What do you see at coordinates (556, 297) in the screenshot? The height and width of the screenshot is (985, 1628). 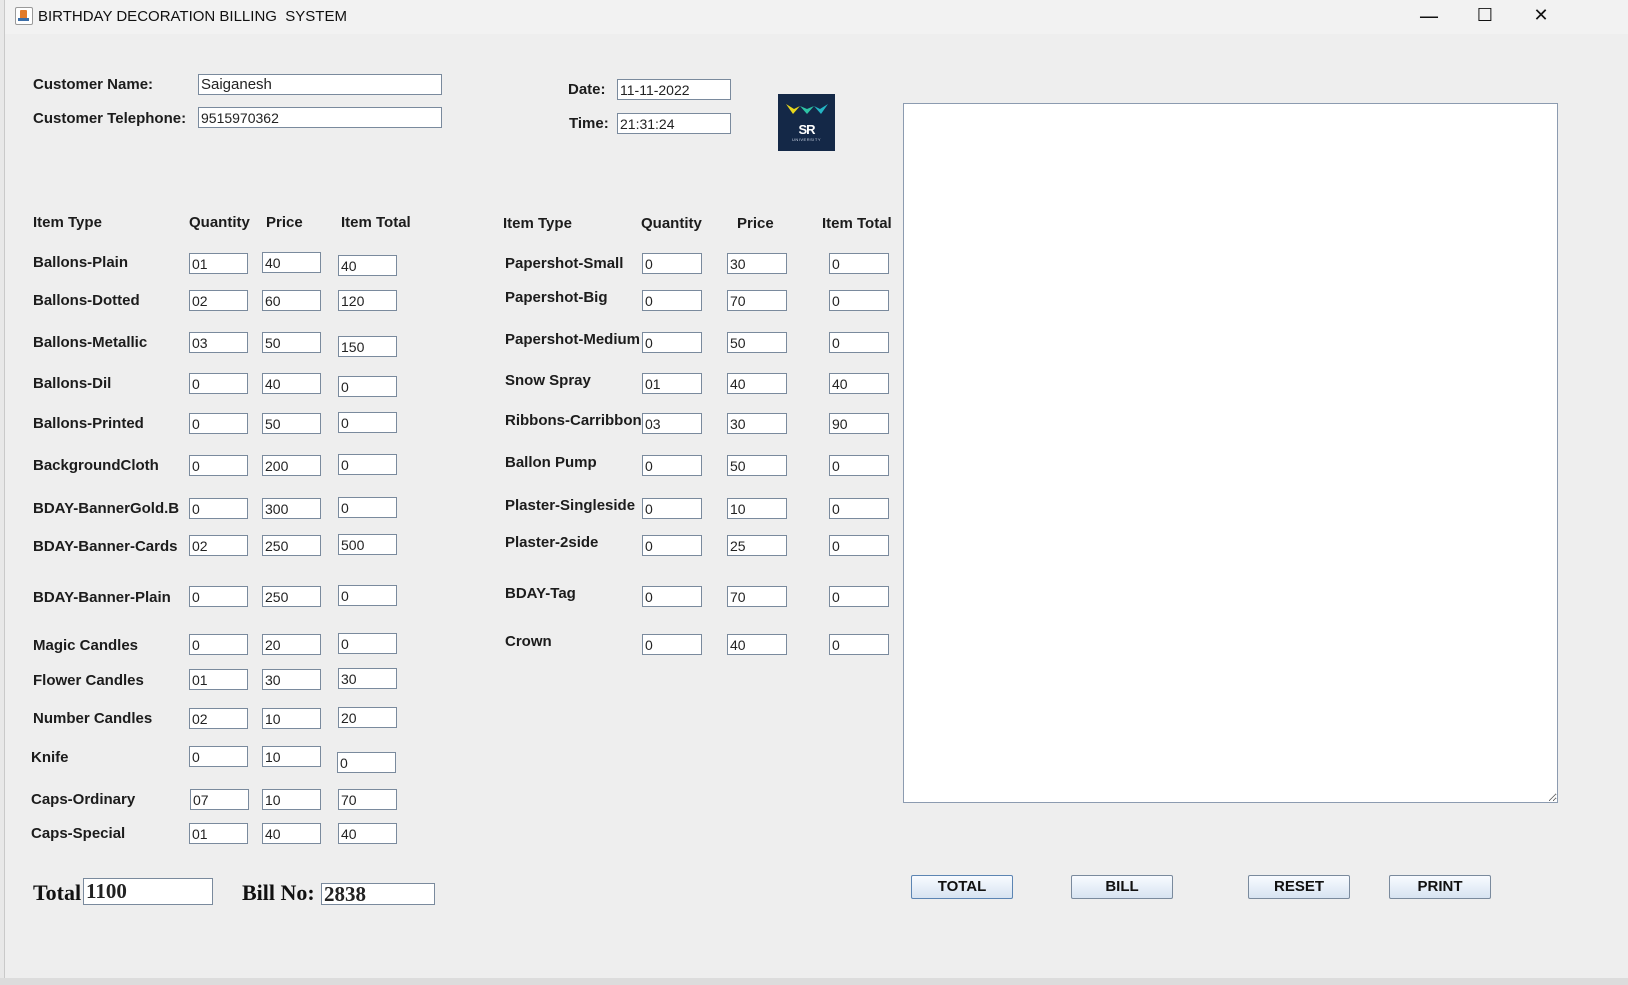 I see `item-label: Papershot-Big` at bounding box center [556, 297].